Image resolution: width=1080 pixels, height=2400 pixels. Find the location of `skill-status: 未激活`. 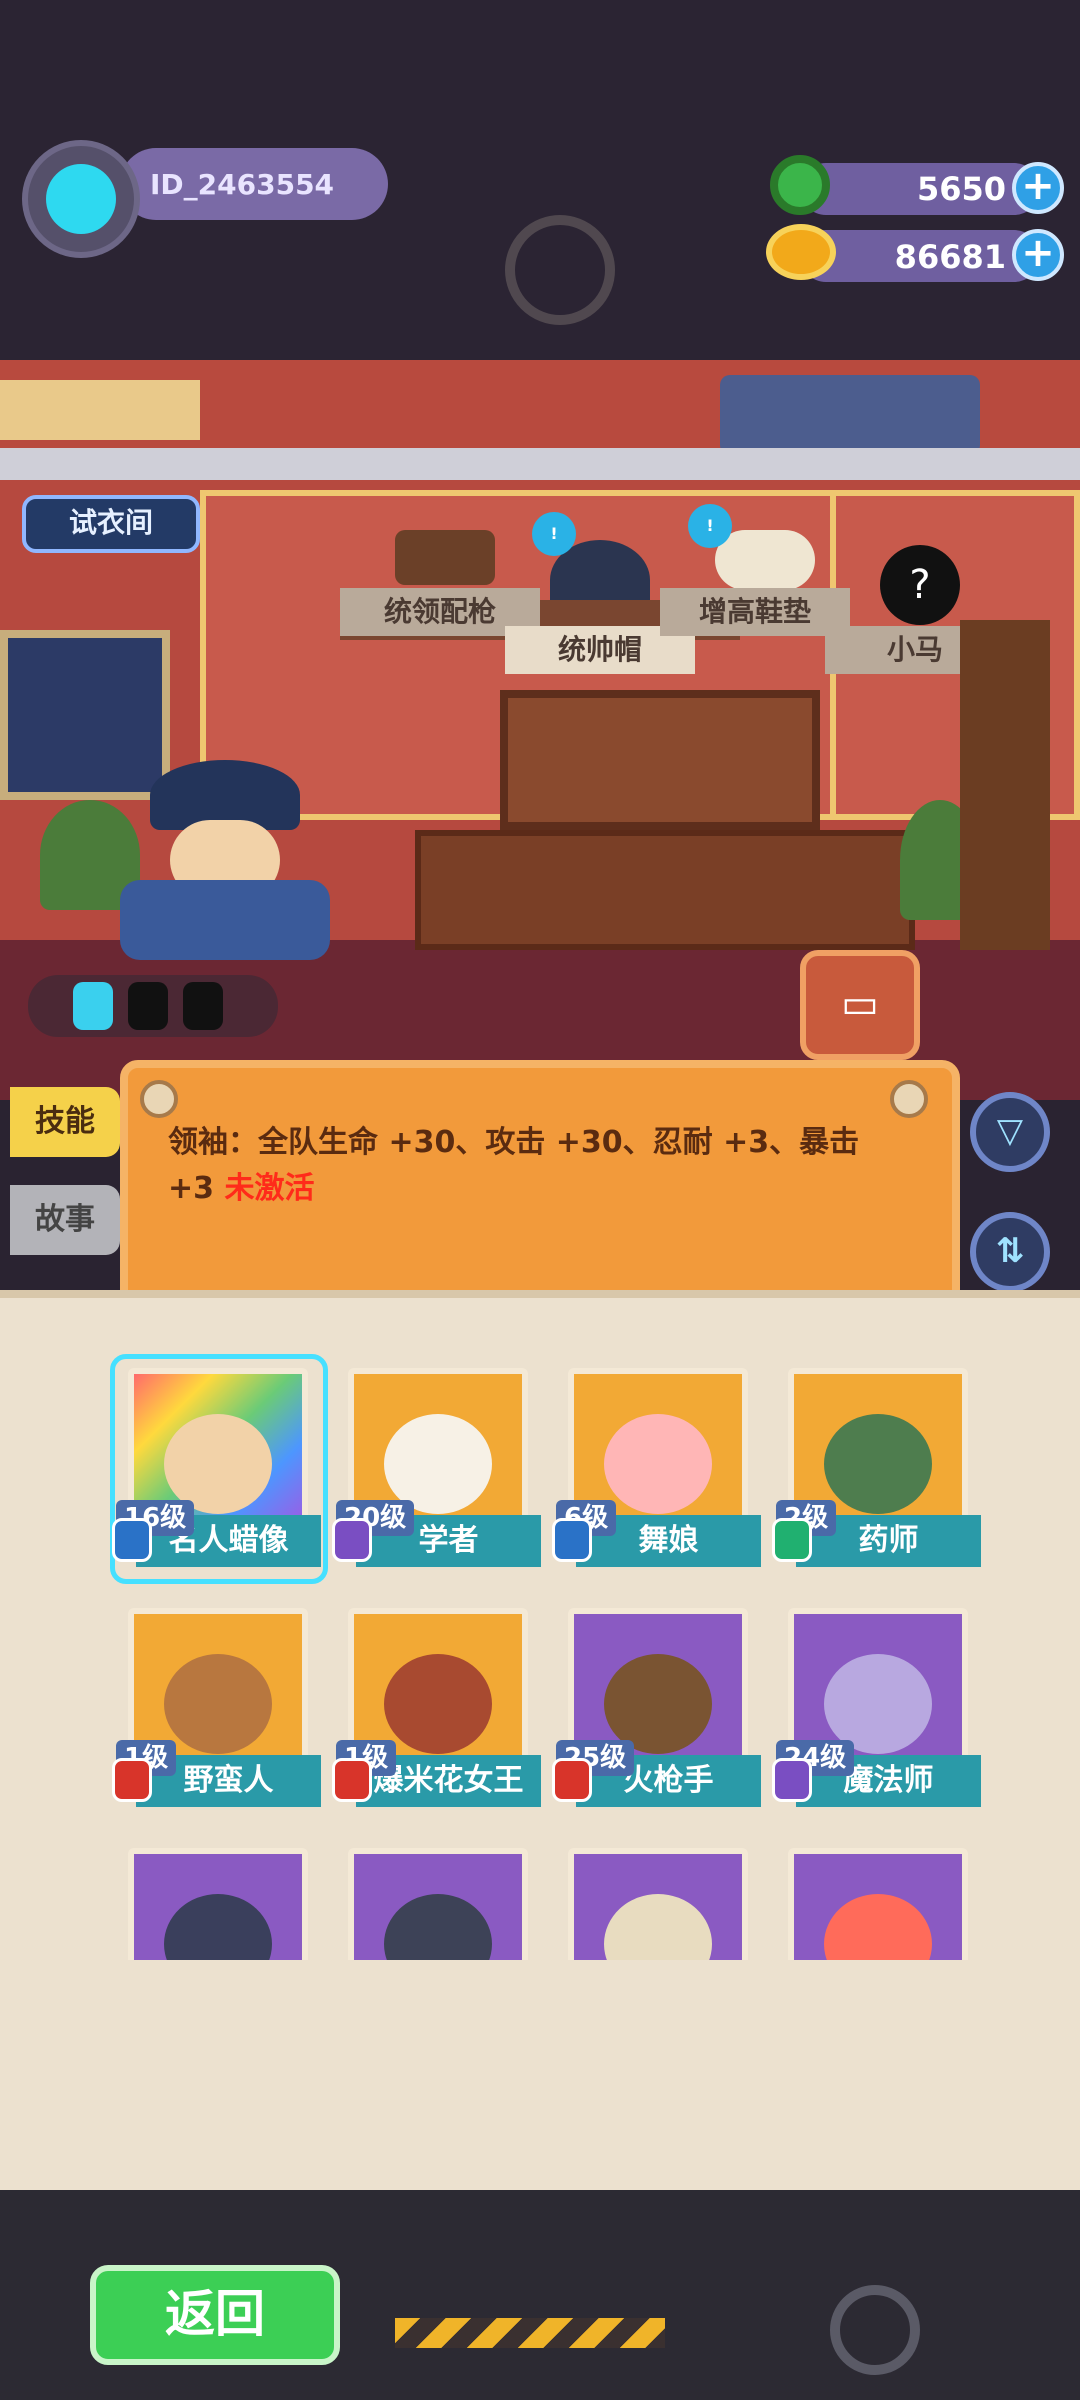

skill-status: 未激活 is located at coordinates (269, 1188).